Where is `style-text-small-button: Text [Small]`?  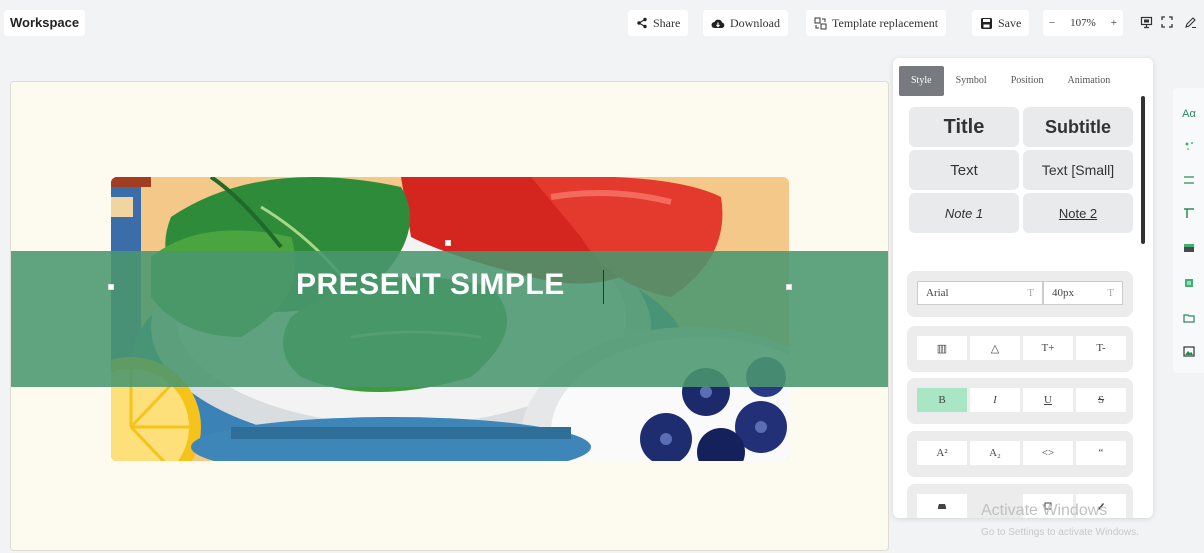 style-text-small-button: Text [Small] is located at coordinates (1078, 170).